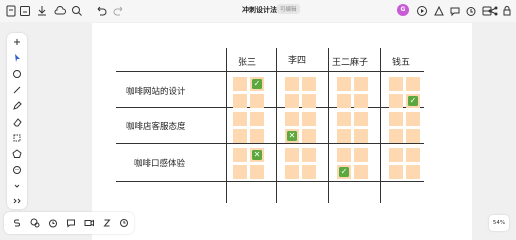 The width and height of the screenshot is (516, 240). Describe the element at coordinates (89, 223) in the screenshot. I see `video-icon` at that location.